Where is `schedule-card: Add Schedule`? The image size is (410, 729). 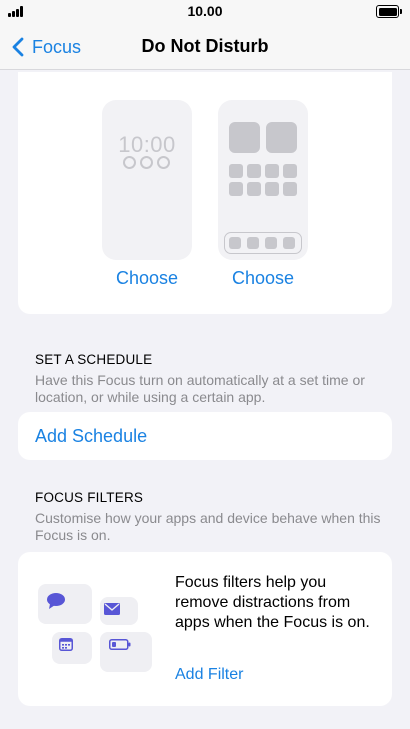
schedule-card: Add Schedule is located at coordinates (205, 436).